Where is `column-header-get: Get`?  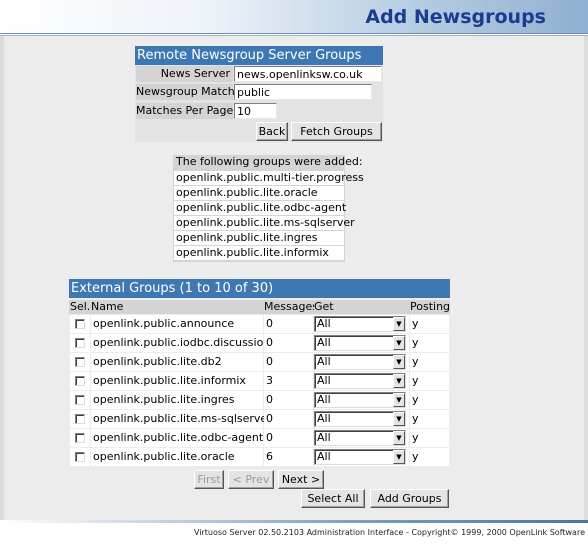 column-header-get: Get is located at coordinates (361, 307).